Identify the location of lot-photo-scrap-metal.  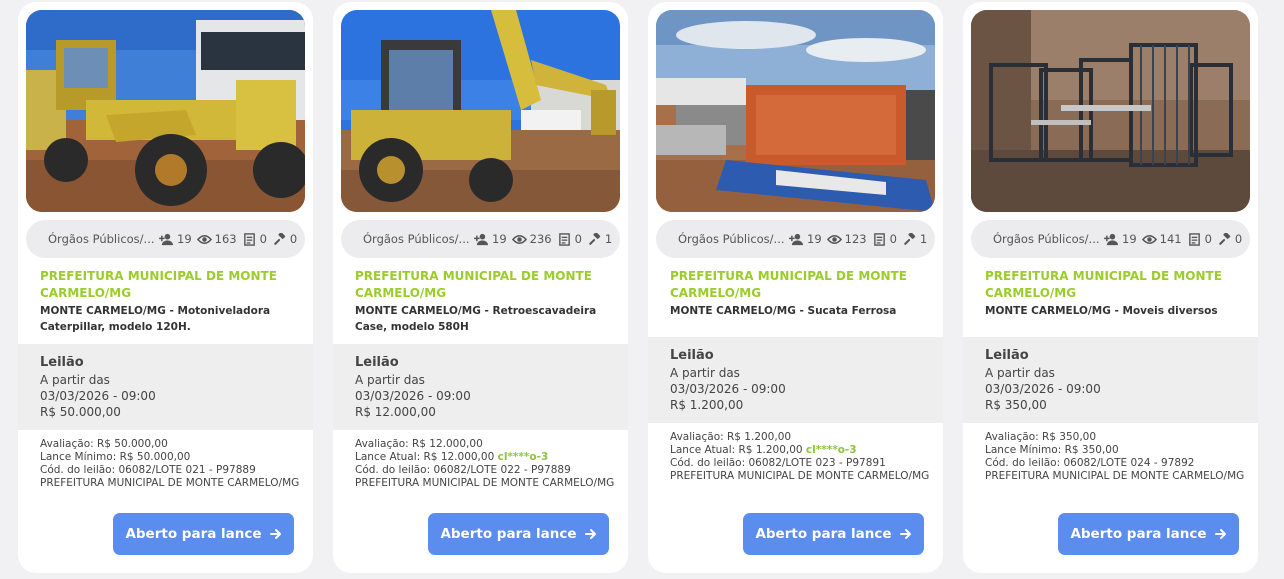
(795, 111).